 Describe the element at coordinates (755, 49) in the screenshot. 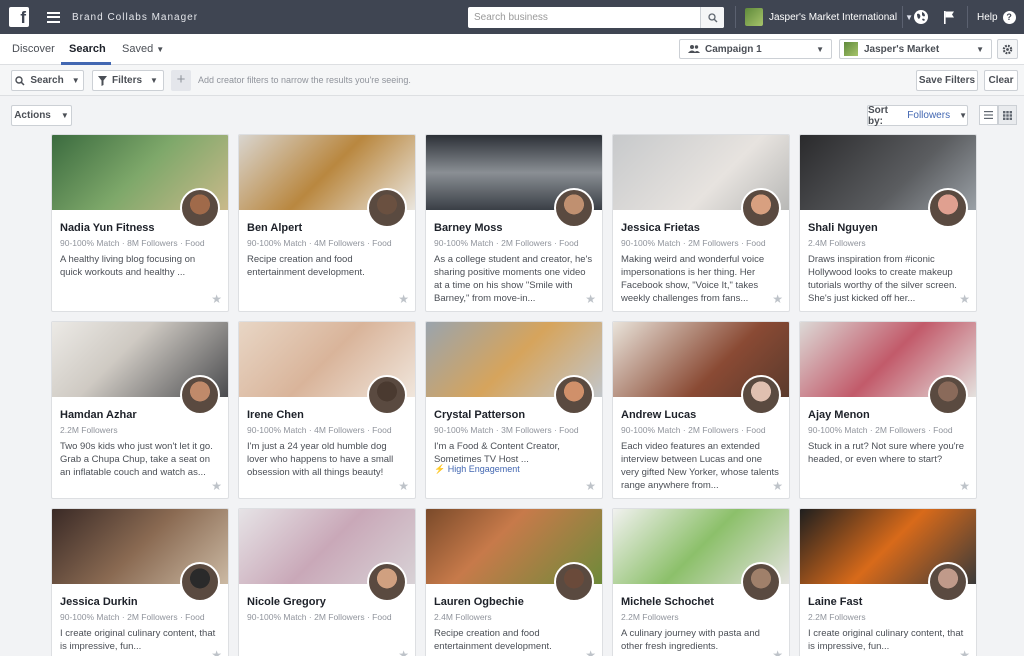

I see `campaign-select: Campaign 1 ▼` at that location.